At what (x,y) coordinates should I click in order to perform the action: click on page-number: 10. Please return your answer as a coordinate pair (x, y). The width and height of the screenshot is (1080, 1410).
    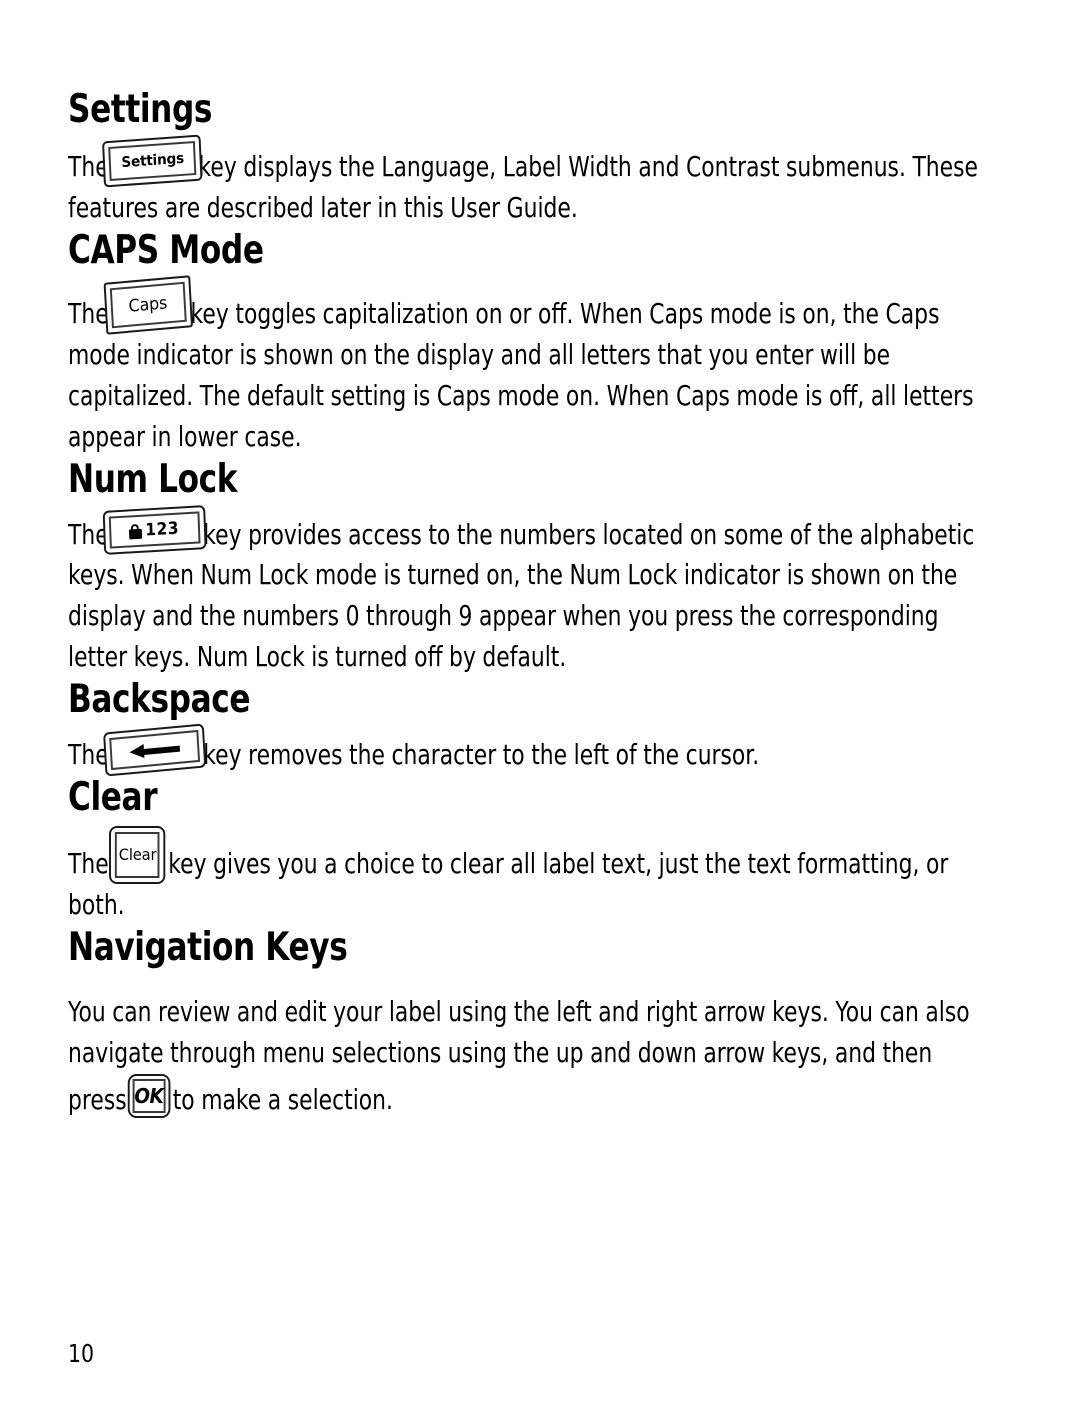
    Looking at the image, I should click on (81, 1353).